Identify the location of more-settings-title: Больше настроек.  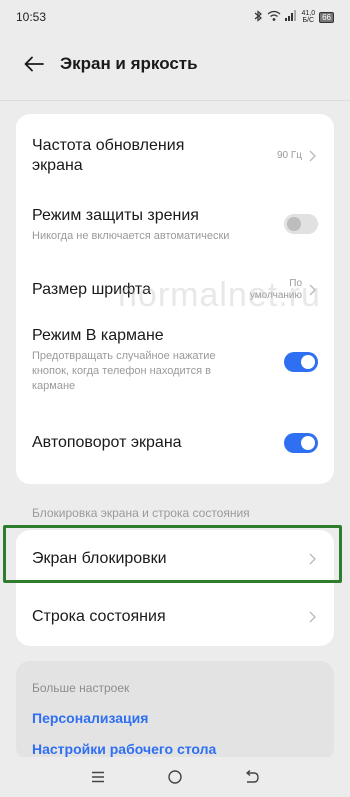
(81, 688).